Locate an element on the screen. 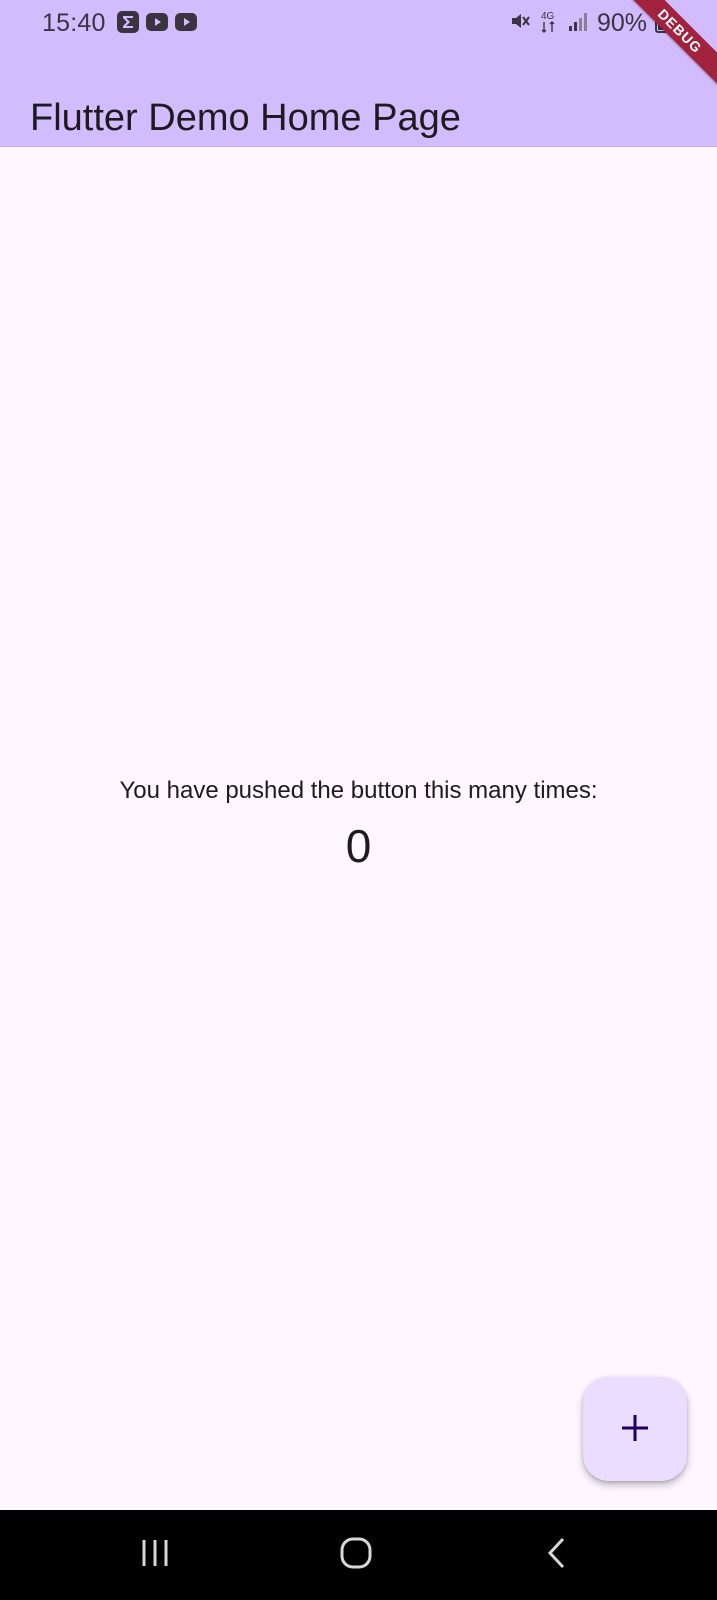 Image resolution: width=717 pixels, height=1600 pixels. back-icon is located at coordinates (557, 1555).